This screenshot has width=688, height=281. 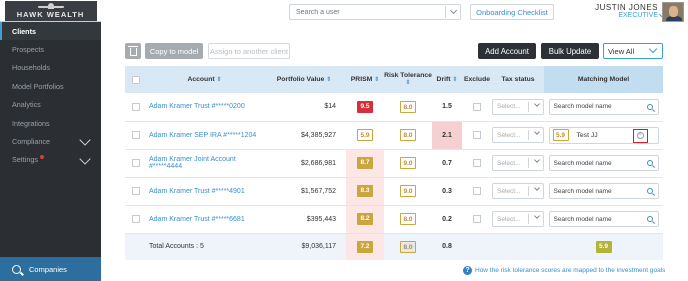 I want to click on avatar, so click(x=673, y=12).